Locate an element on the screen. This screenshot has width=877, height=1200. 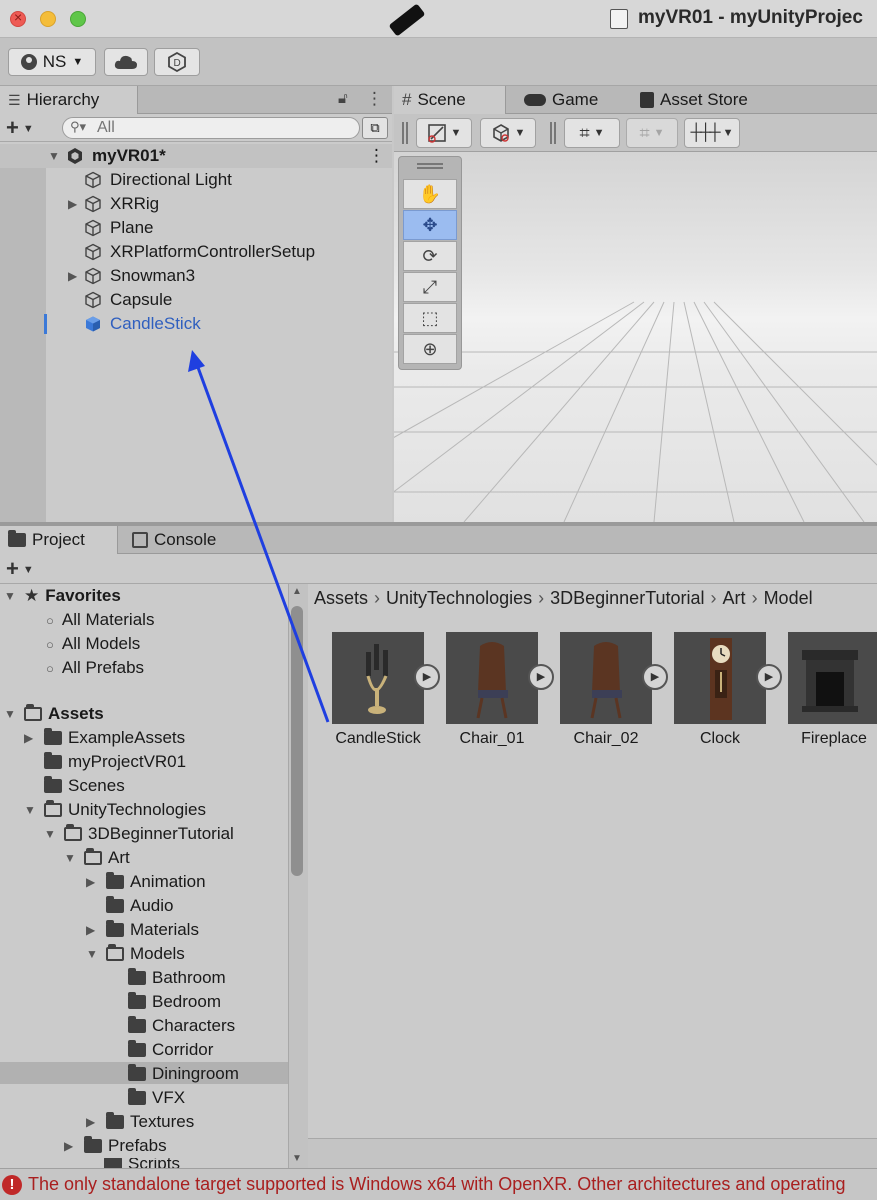
tab-console: Console is located at coordinates (174, 540).